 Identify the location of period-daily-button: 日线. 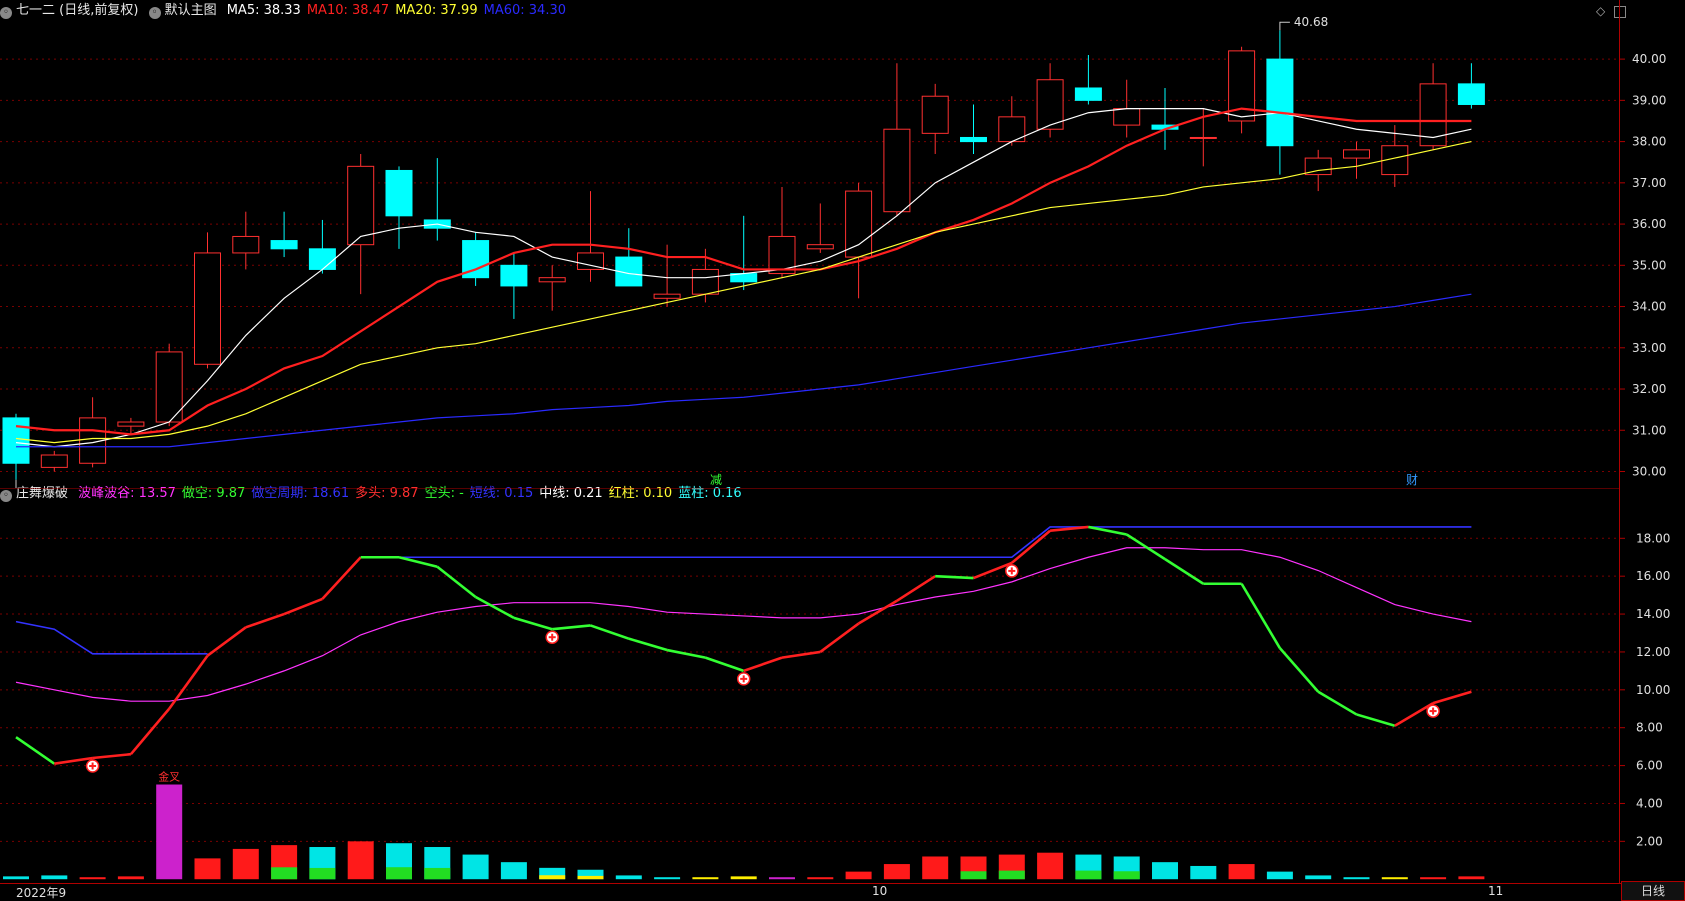
(1653, 891).